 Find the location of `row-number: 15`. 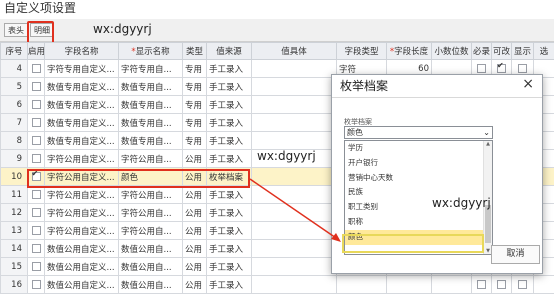

row-number: 15 is located at coordinates (14, 267).